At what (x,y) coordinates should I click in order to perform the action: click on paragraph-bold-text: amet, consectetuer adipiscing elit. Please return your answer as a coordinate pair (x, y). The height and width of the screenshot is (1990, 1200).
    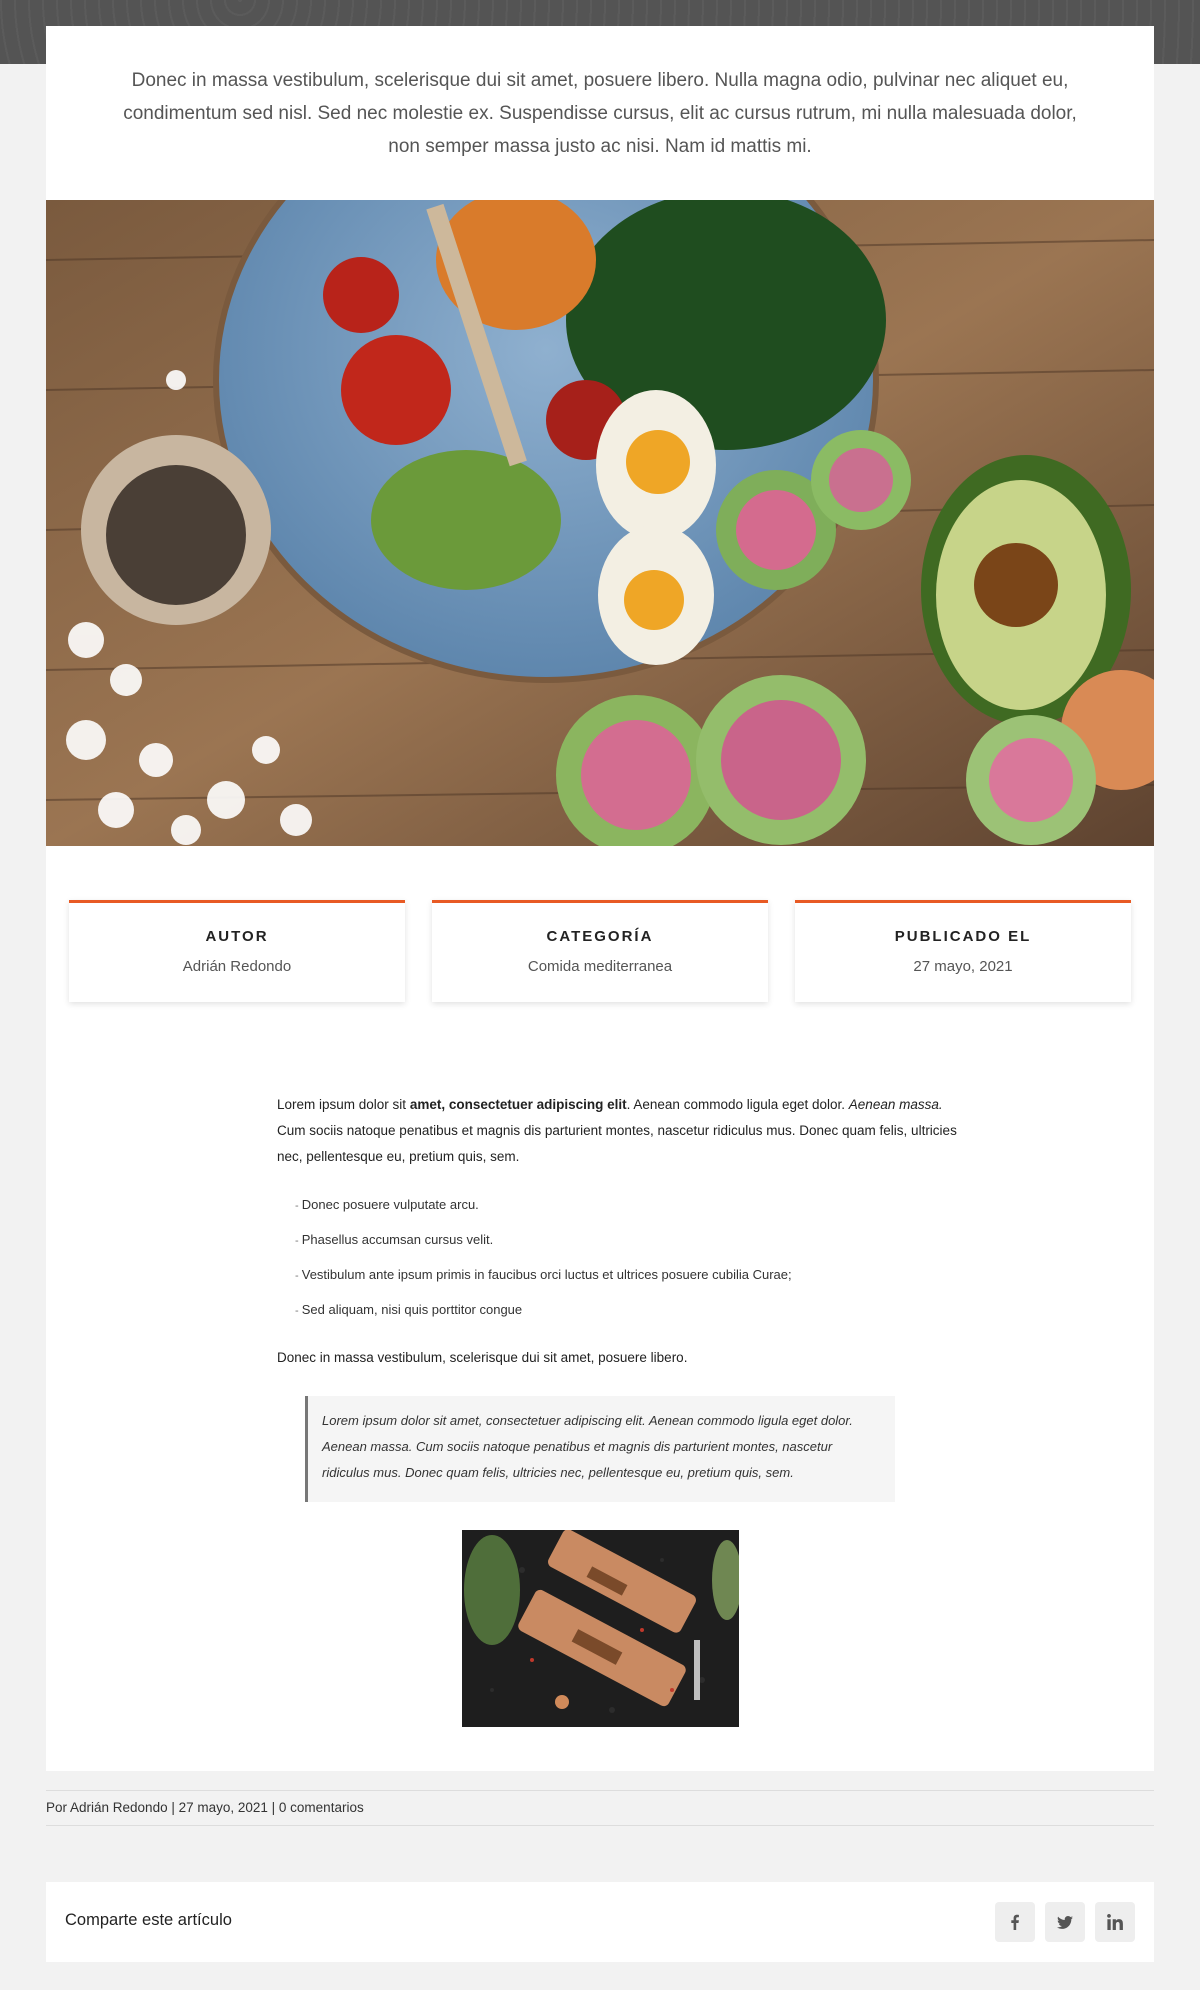
    Looking at the image, I should click on (518, 1104).